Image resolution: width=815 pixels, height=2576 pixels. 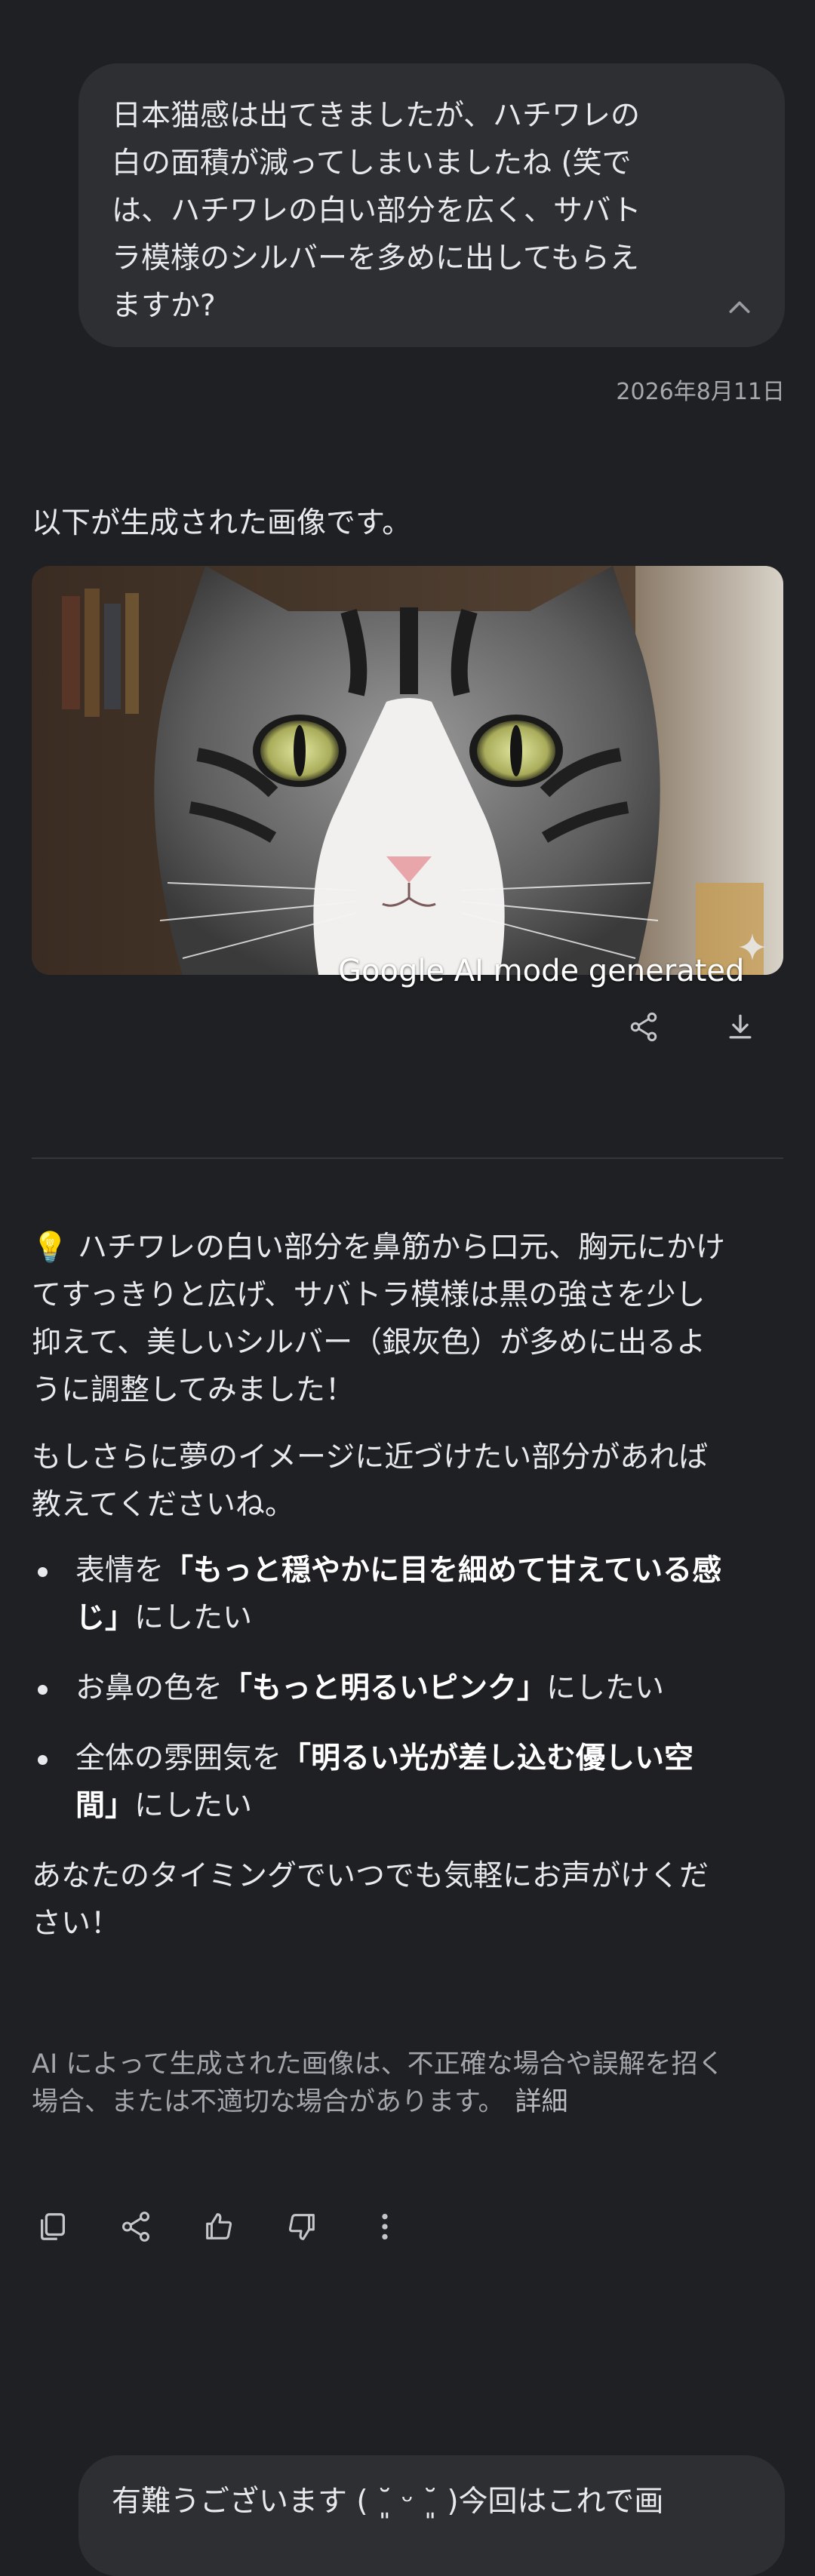 I want to click on response-line: あなたのタイミングでいつでも気軽にお声がけくだ, so click(x=370, y=1876).